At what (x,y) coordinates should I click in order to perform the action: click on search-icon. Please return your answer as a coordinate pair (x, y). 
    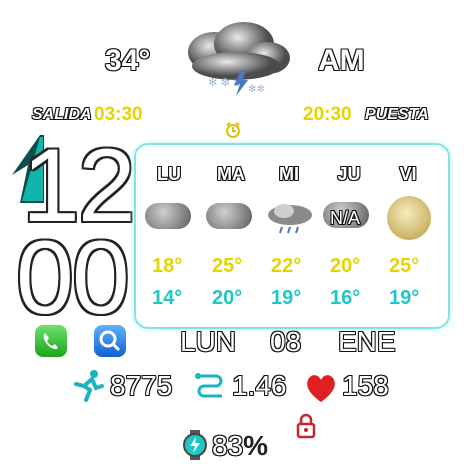
    Looking at the image, I should click on (110, 341).